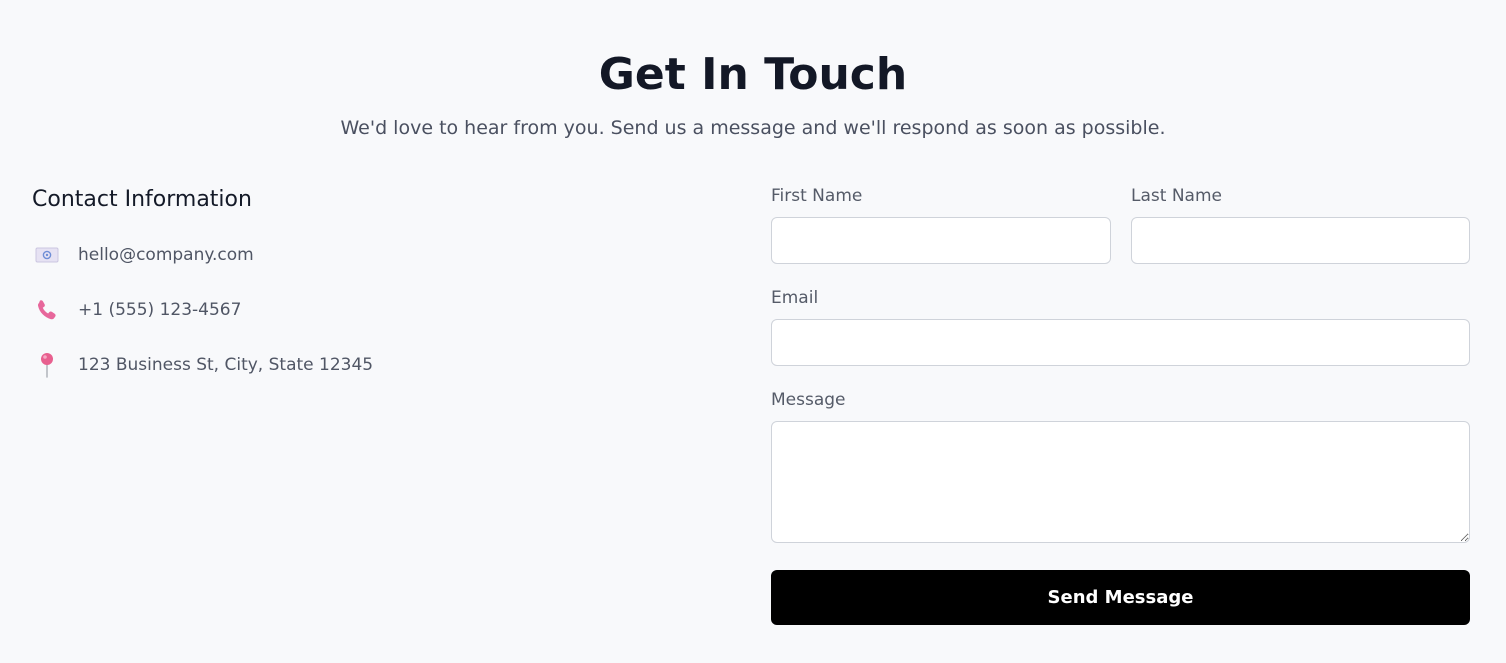 The image size is (1506, 663). What do you see at coordinates (808, 400) in the screenshot?
I see `message-label: Message` at bounding box center [808, 400].